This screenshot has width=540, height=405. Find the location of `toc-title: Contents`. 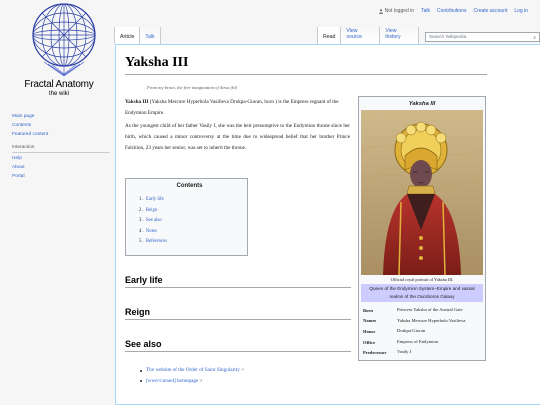

toc-title: Contents is located at coordinates (189, 186).